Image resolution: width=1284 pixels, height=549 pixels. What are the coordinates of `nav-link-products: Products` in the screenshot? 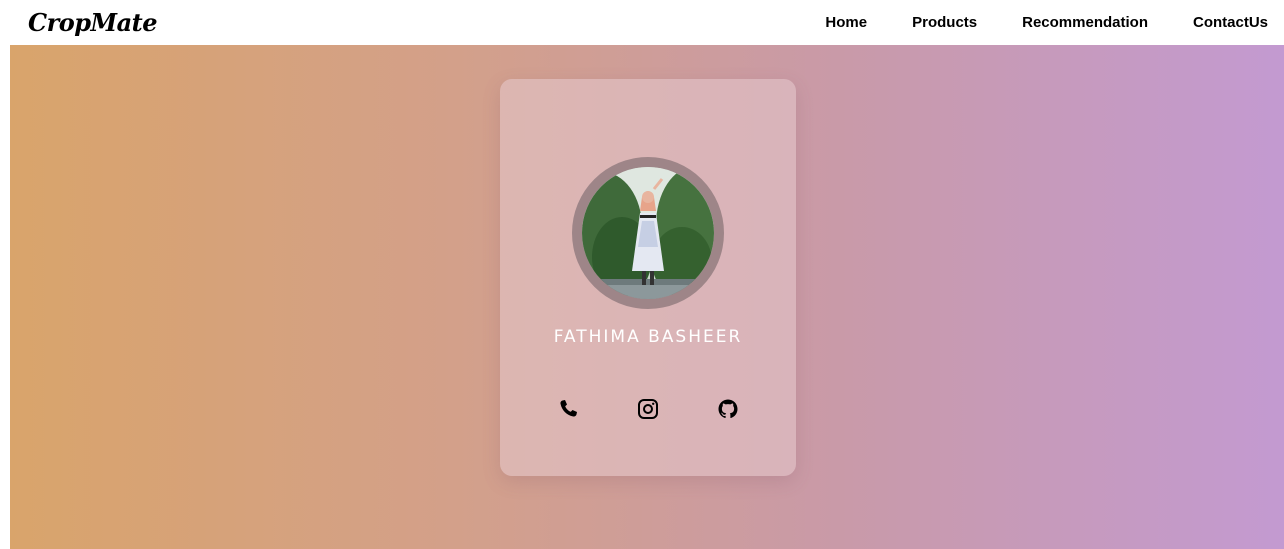 It's located at (944, 22).